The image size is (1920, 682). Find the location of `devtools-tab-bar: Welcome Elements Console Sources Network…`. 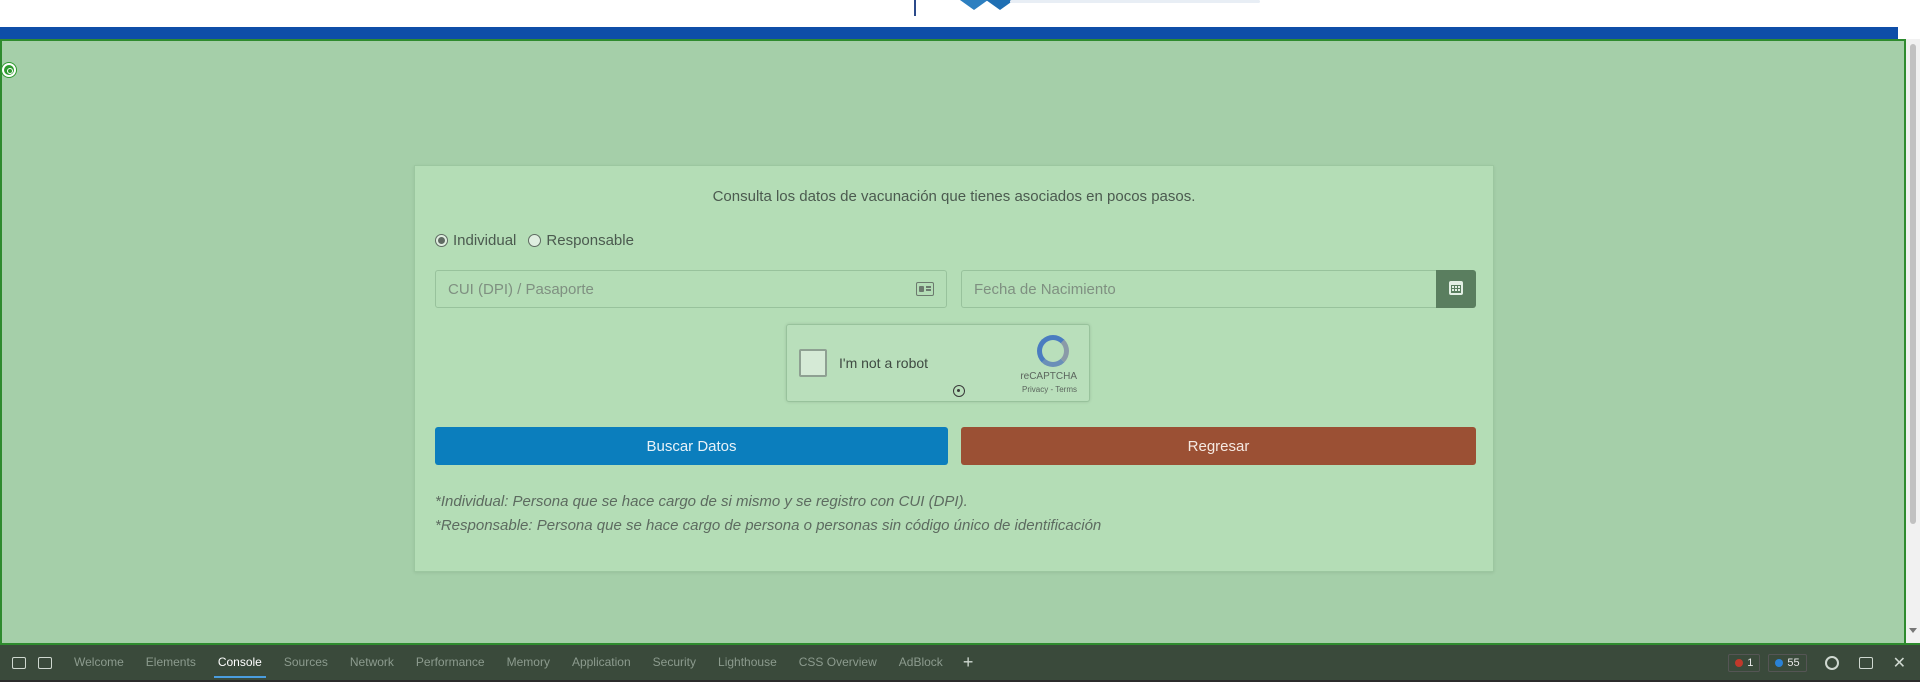

devtools-tab-bar: Welcome Elements Console Sources Network… is located at coordinates (960, 662).